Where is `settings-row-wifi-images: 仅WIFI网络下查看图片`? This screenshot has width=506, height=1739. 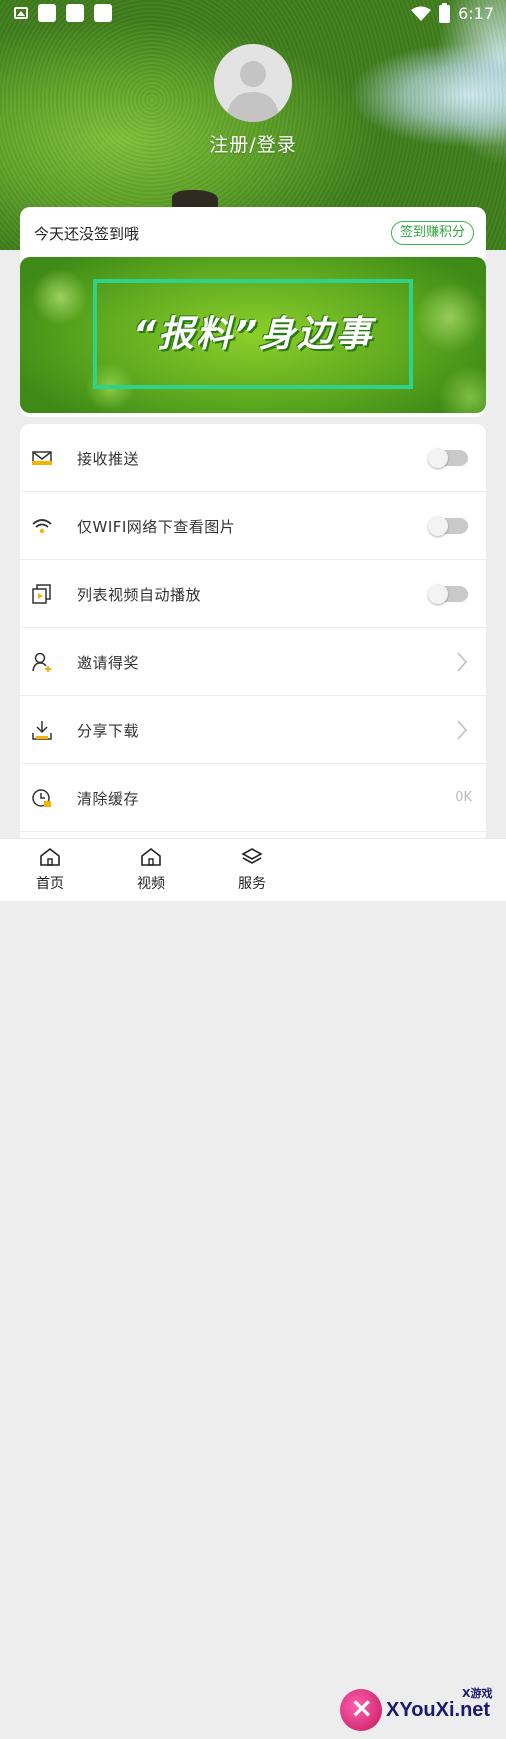 settings-row-wifi-images: 仅WIFI网络下查看图片 is located at coordinates (253, 526).